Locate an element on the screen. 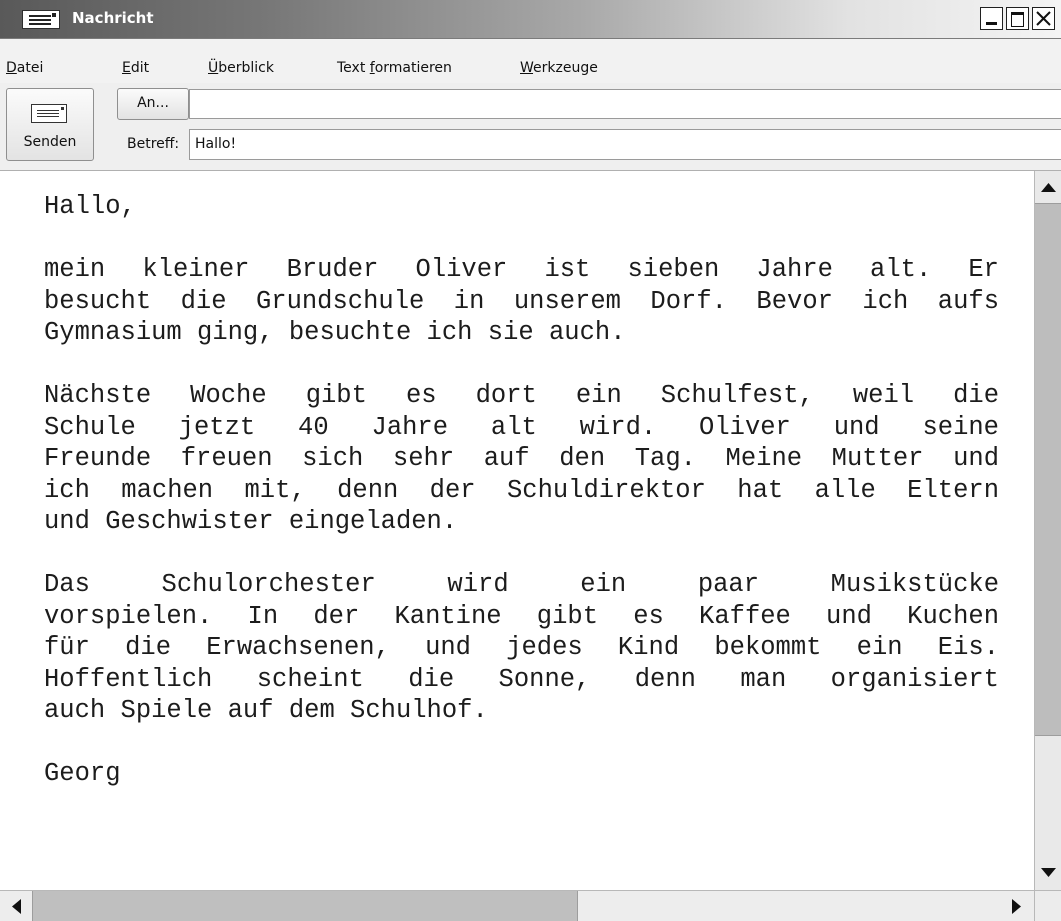 This screenshot has height=921, width=1061. scroll-left-button is located at coordinates (16, 906).